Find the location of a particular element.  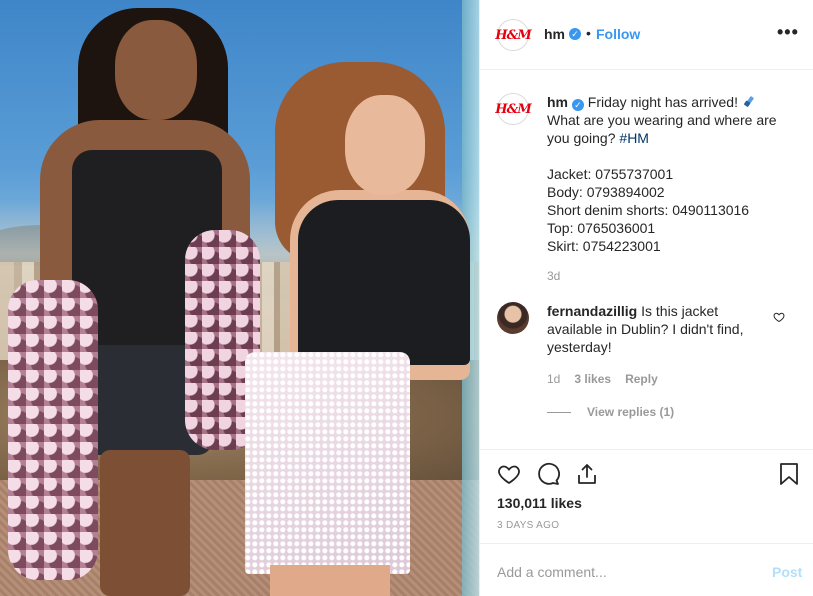

caption-item-skirt: Skirt: 0754223001 is located at coordinates (604, 246).